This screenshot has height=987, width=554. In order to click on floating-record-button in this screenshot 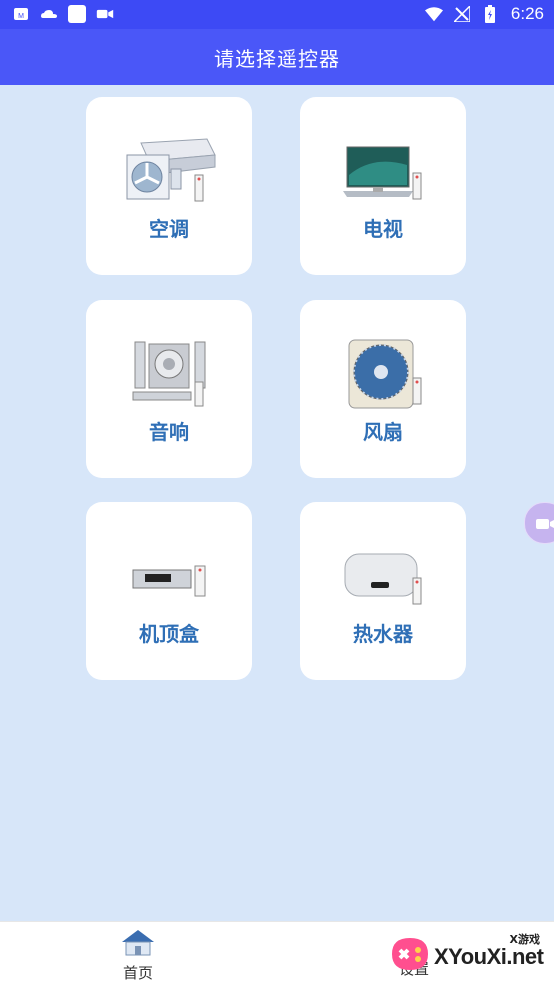, I will do `click(539, 523)`.